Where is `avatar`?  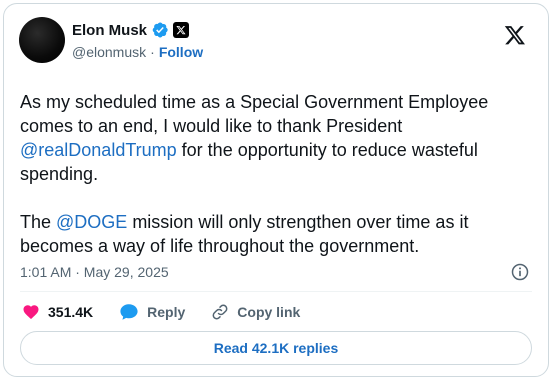
avatar is located at coordinates (42, 40).